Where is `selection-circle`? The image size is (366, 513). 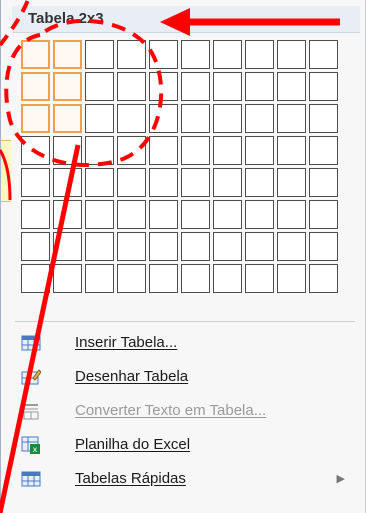 selection-circle is located at coordinates (84, 92).